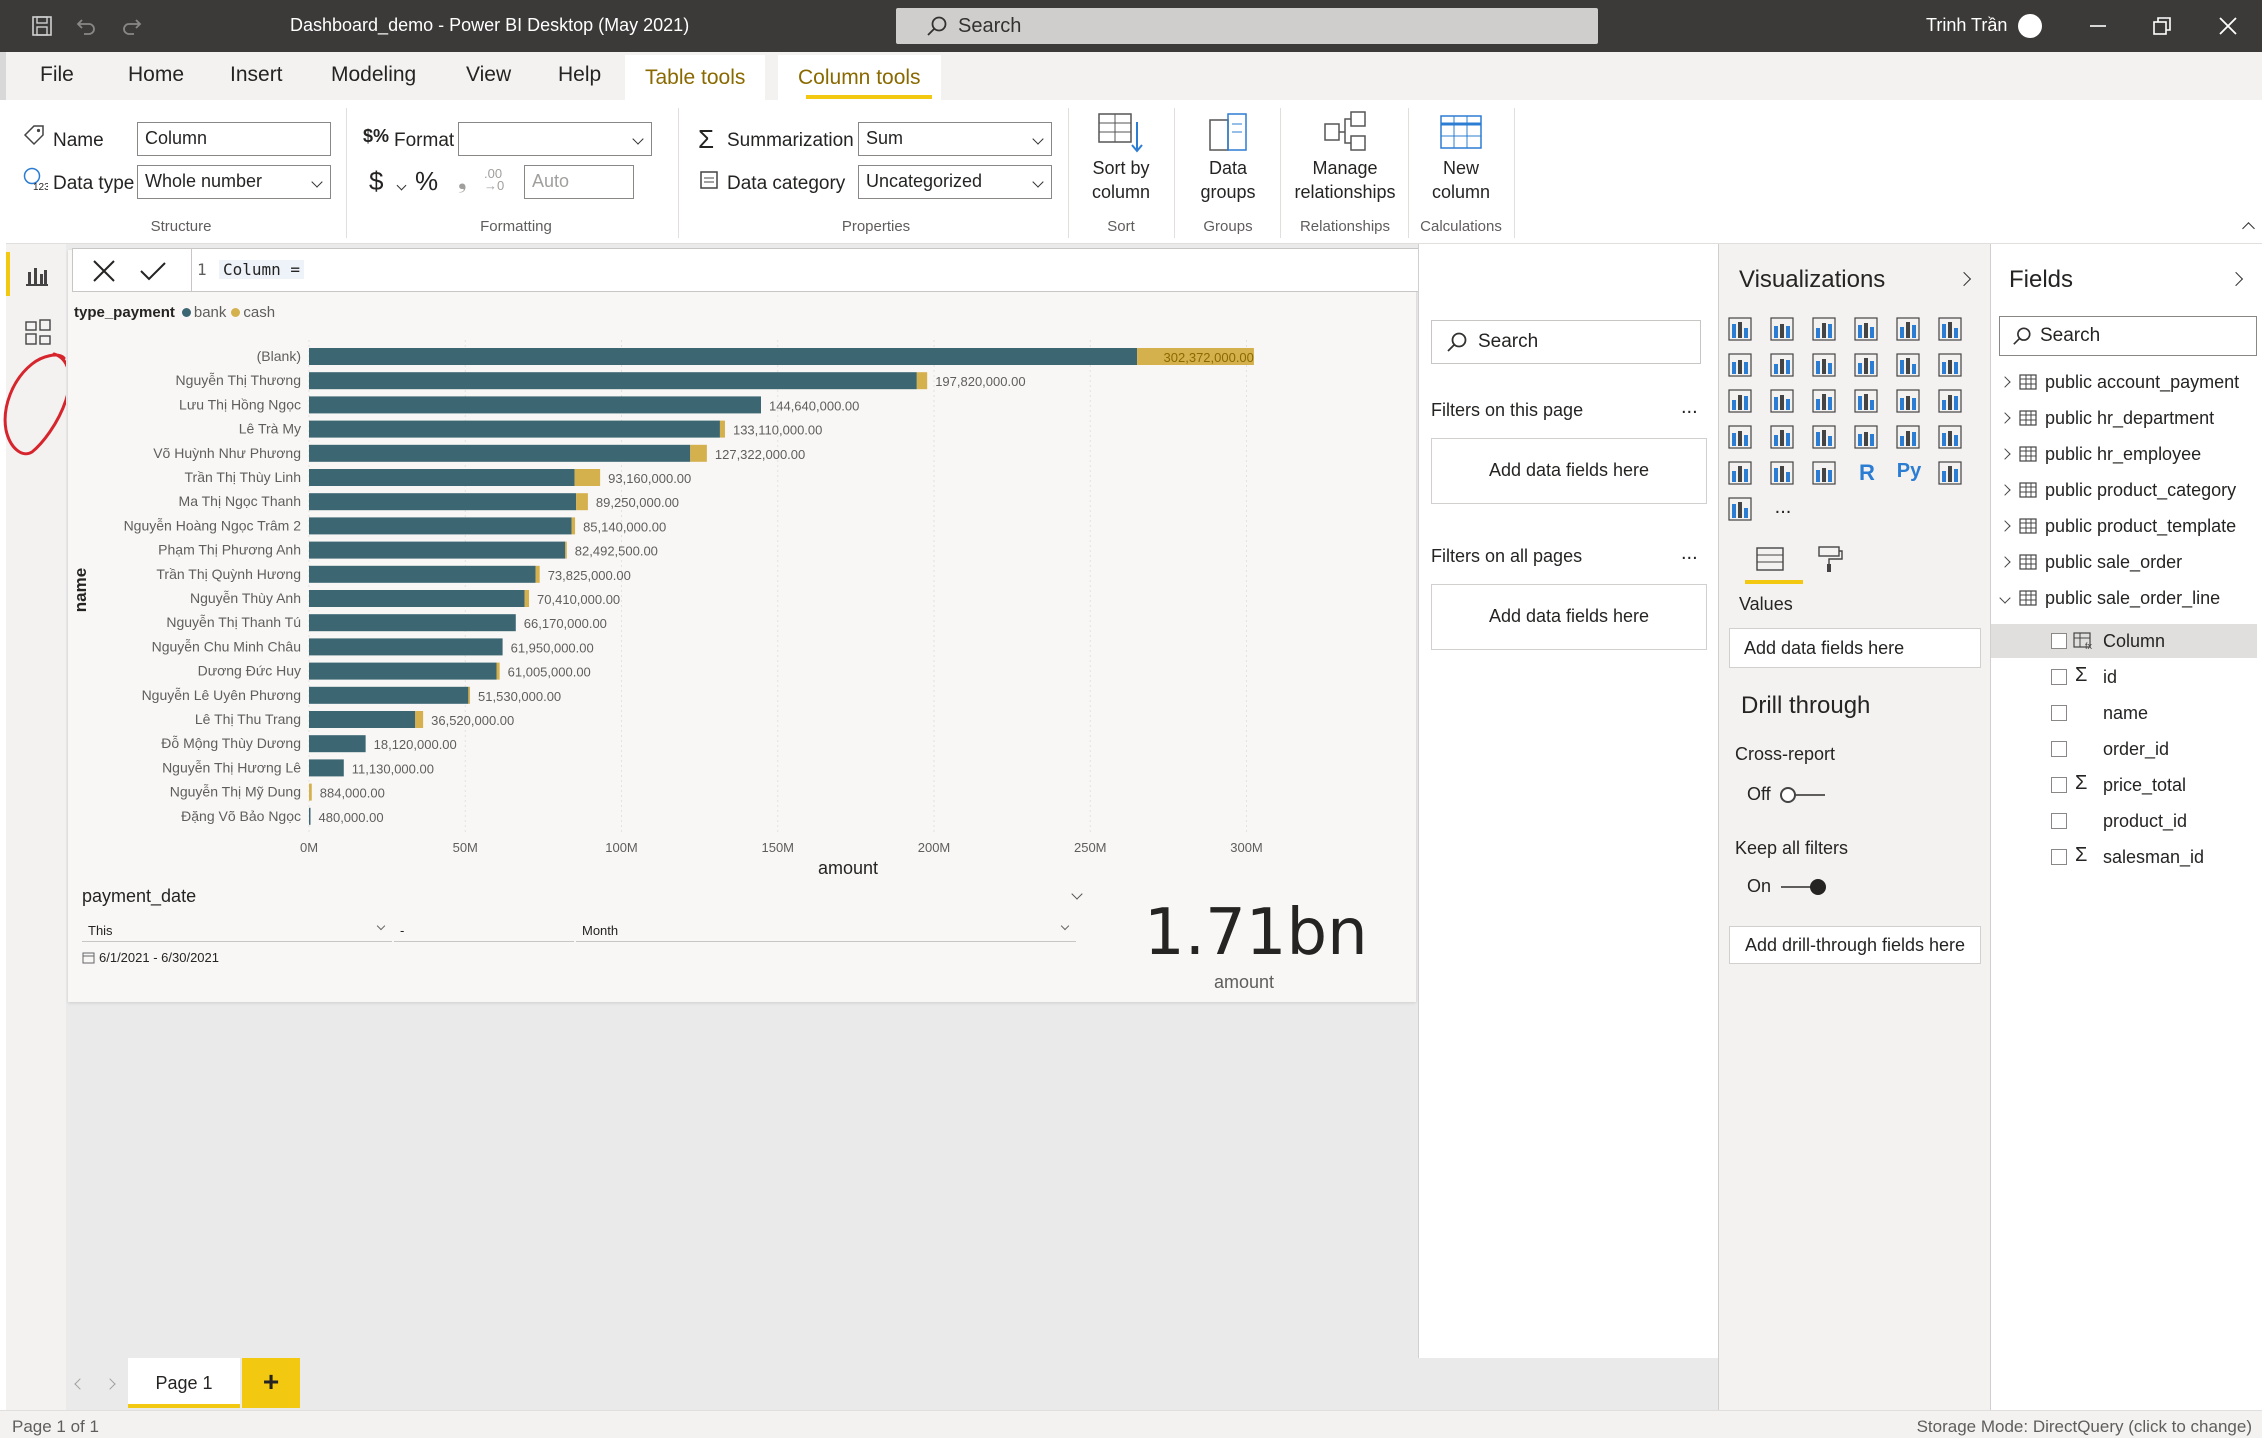  Describe the element at coordinates (695, 77) in the screenshot. I see `tab-table-tools: Table tools` at that location.